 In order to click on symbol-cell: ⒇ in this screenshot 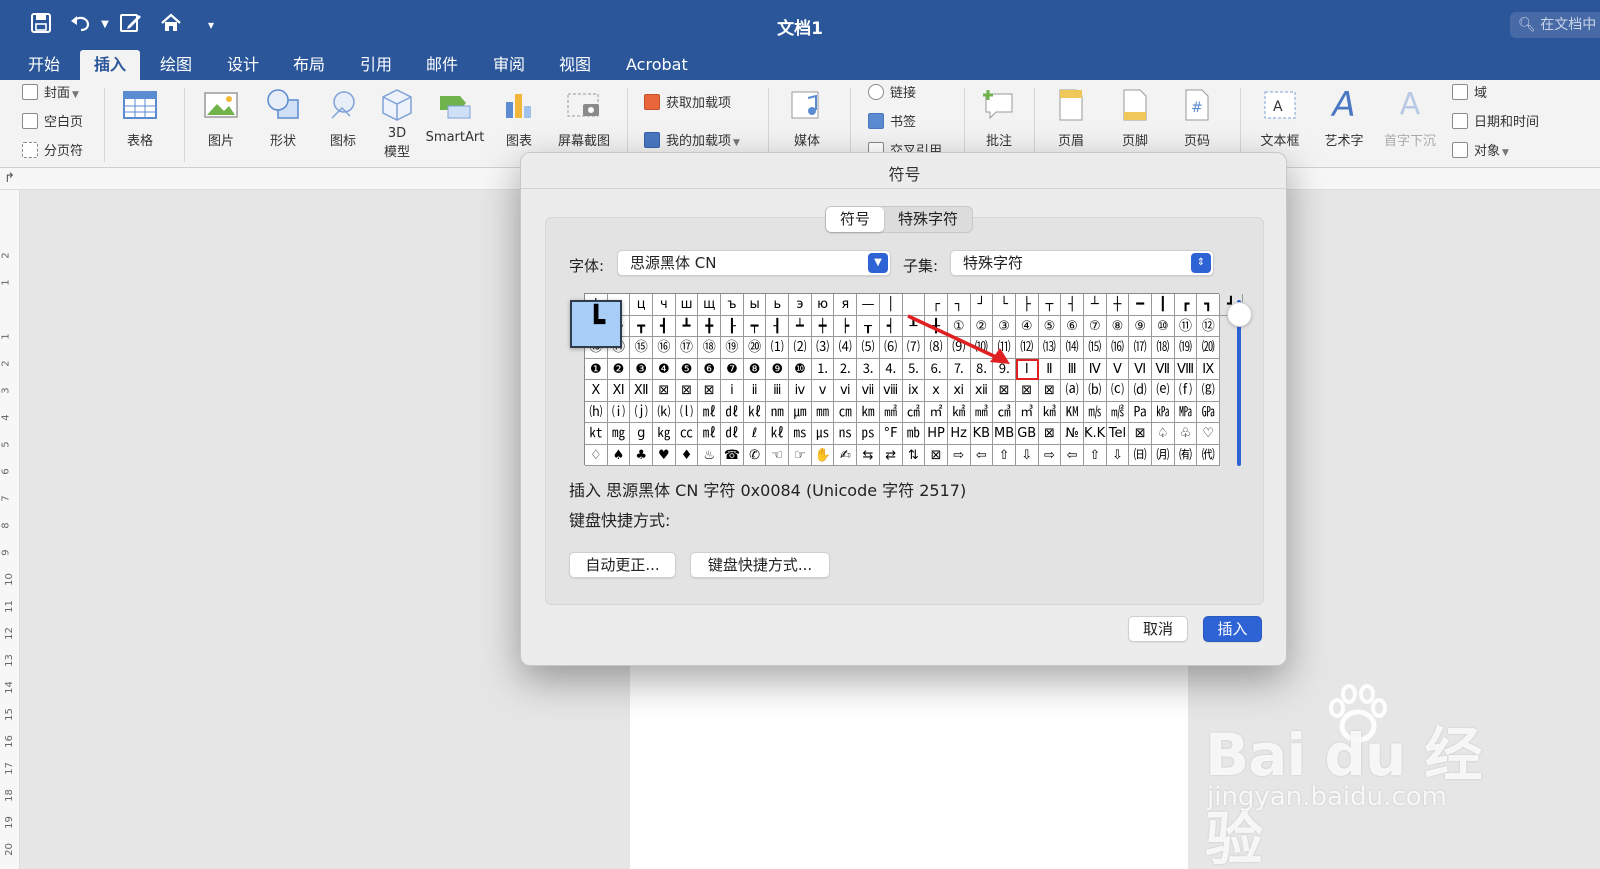, I will do `click(1209, 348)`.